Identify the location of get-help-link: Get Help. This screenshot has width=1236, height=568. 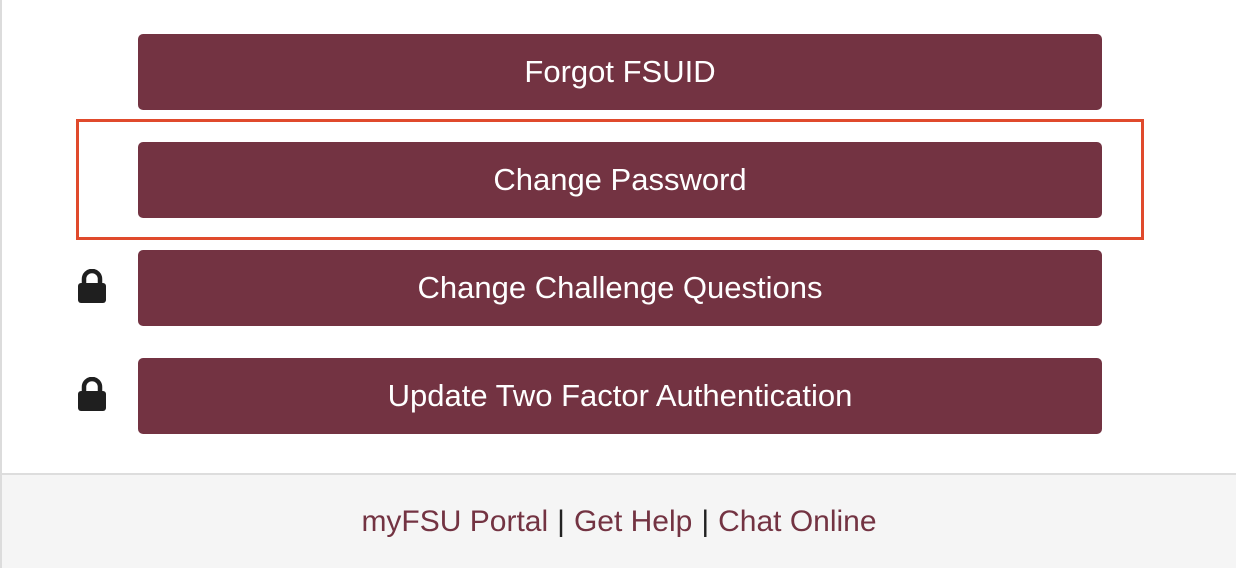
(633, 522).